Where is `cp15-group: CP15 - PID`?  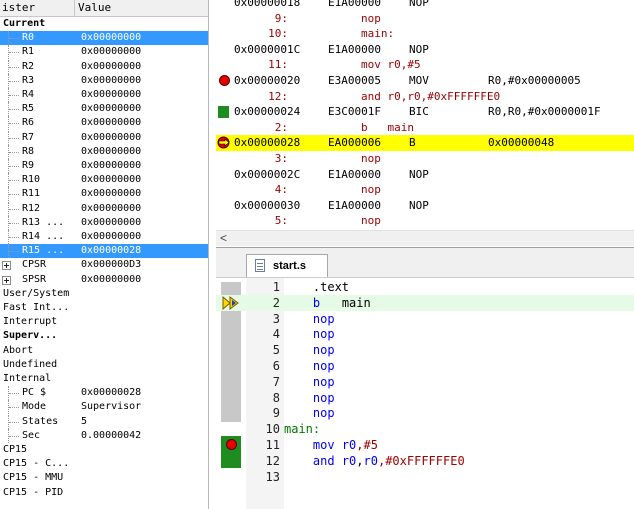 cp15-group: CP15 - PID is located at coordinates (104, 493).